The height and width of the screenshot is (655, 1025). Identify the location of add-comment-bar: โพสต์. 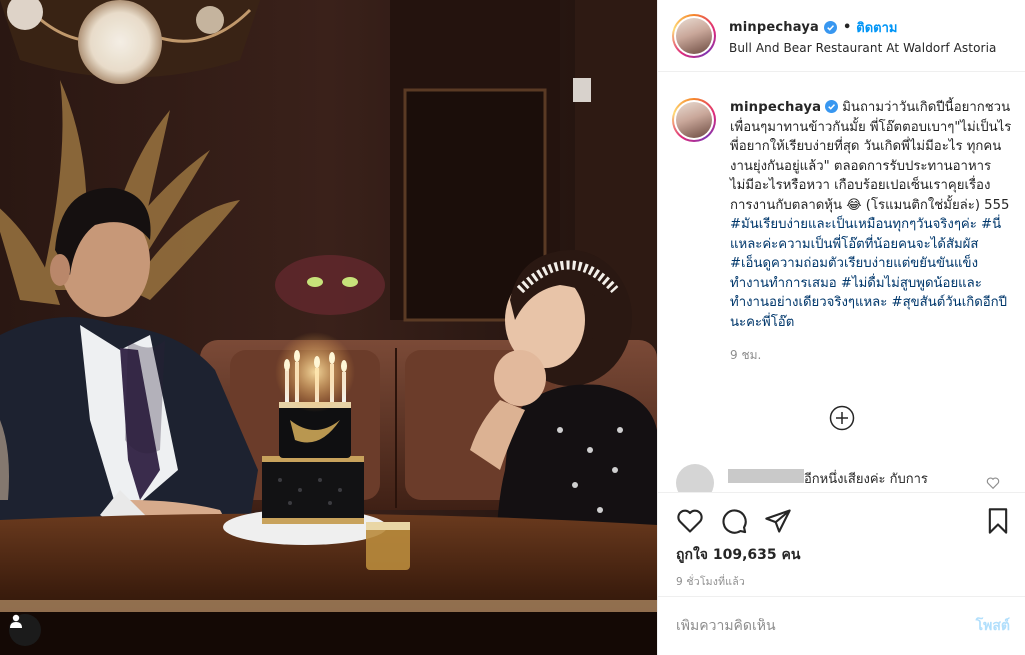
(841, 625).